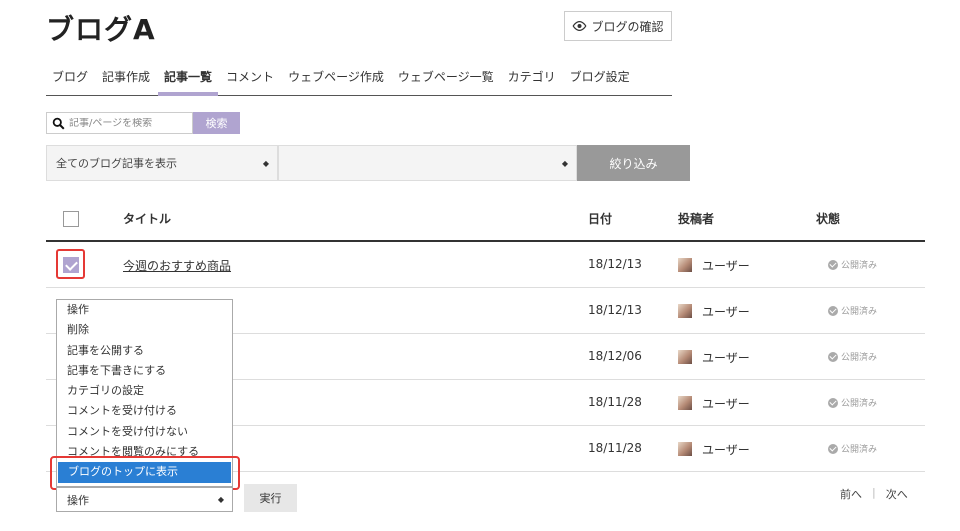 This screenshot has width=960, height=531. Describe the element at coordinates (101, 29) in the screenshot. I see `page-title: ブログA` at that location.